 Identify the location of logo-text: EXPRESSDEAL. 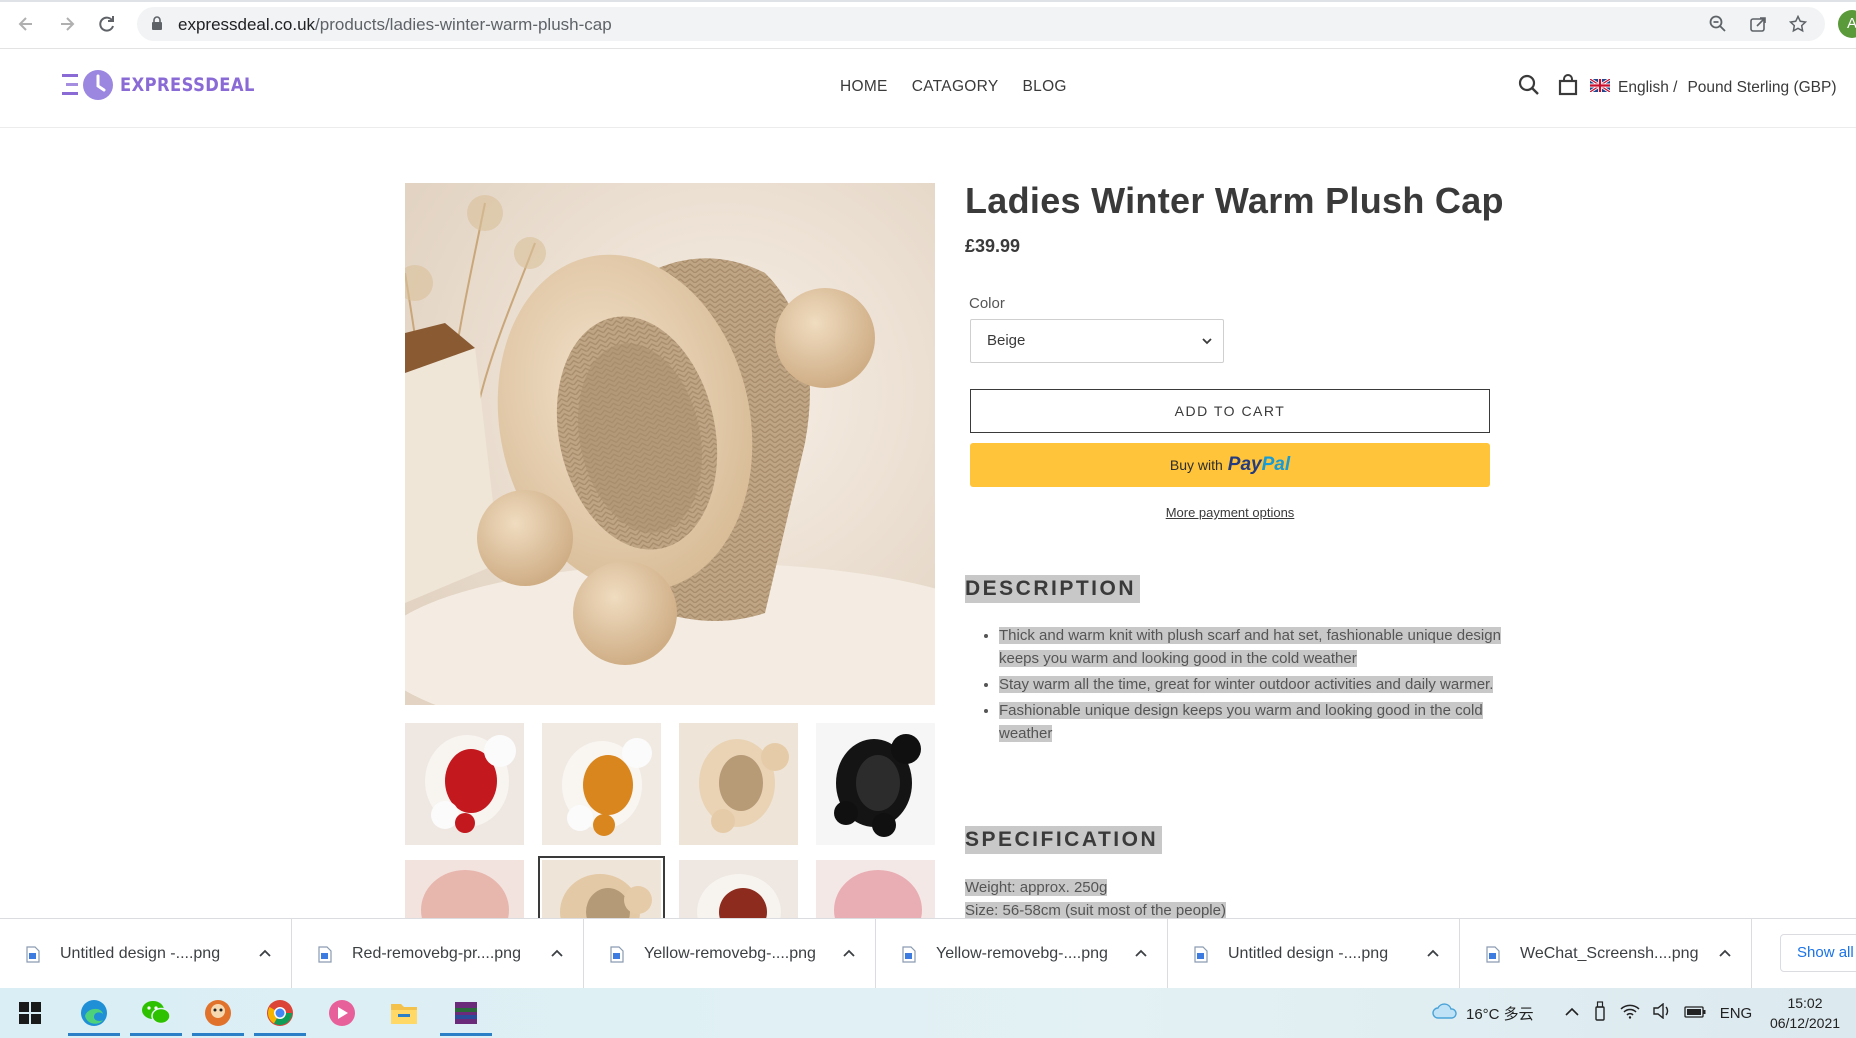
(187, 85).